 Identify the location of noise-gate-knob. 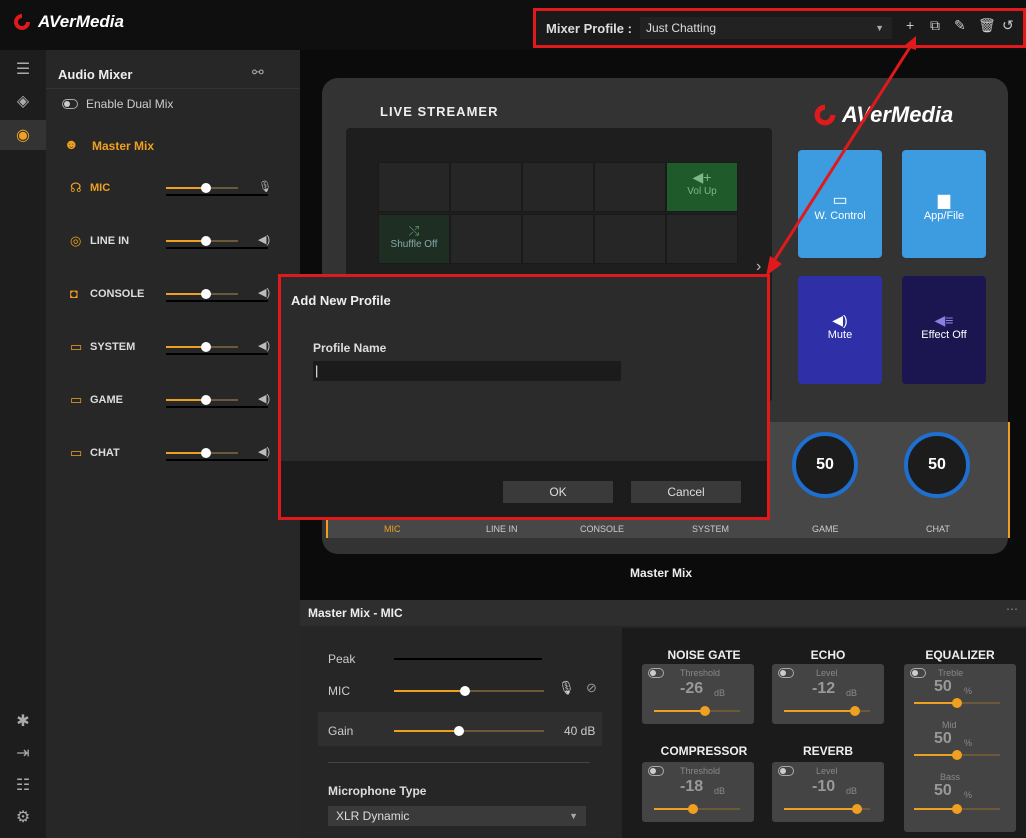
(705, 711).